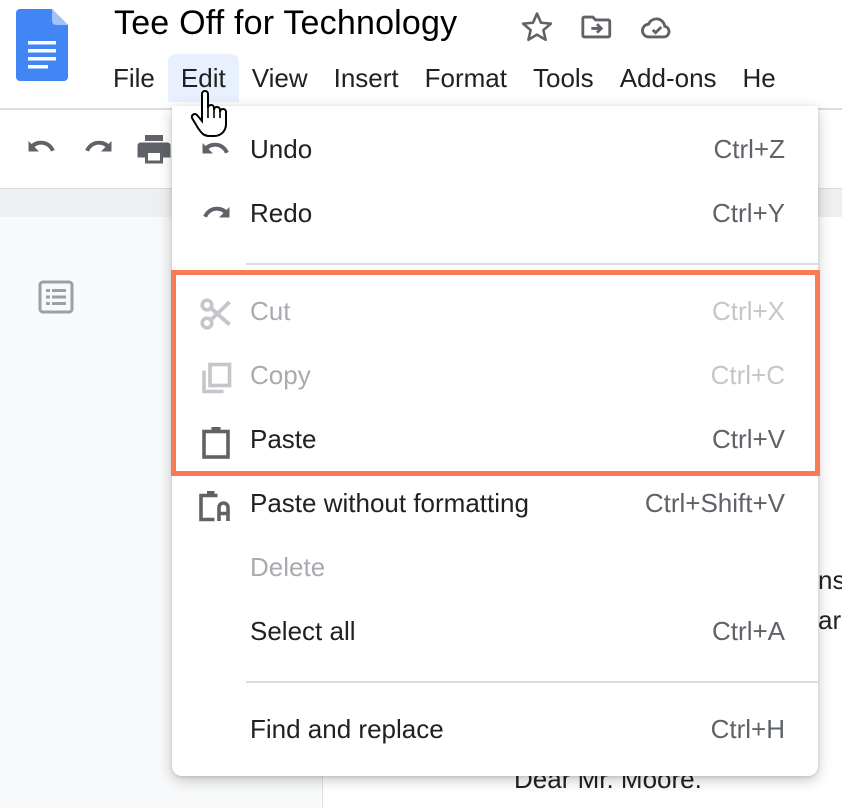 Image resolution: width=842 pixels, height=808 pixels. I want to click on move-to-folder-icon, so click(597, 27).